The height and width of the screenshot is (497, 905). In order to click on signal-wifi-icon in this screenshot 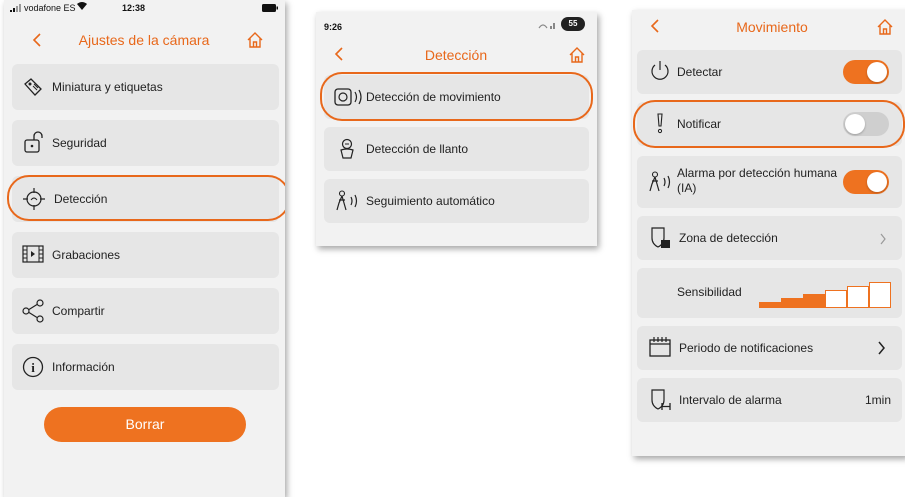, I will do `click(548, 26)`.